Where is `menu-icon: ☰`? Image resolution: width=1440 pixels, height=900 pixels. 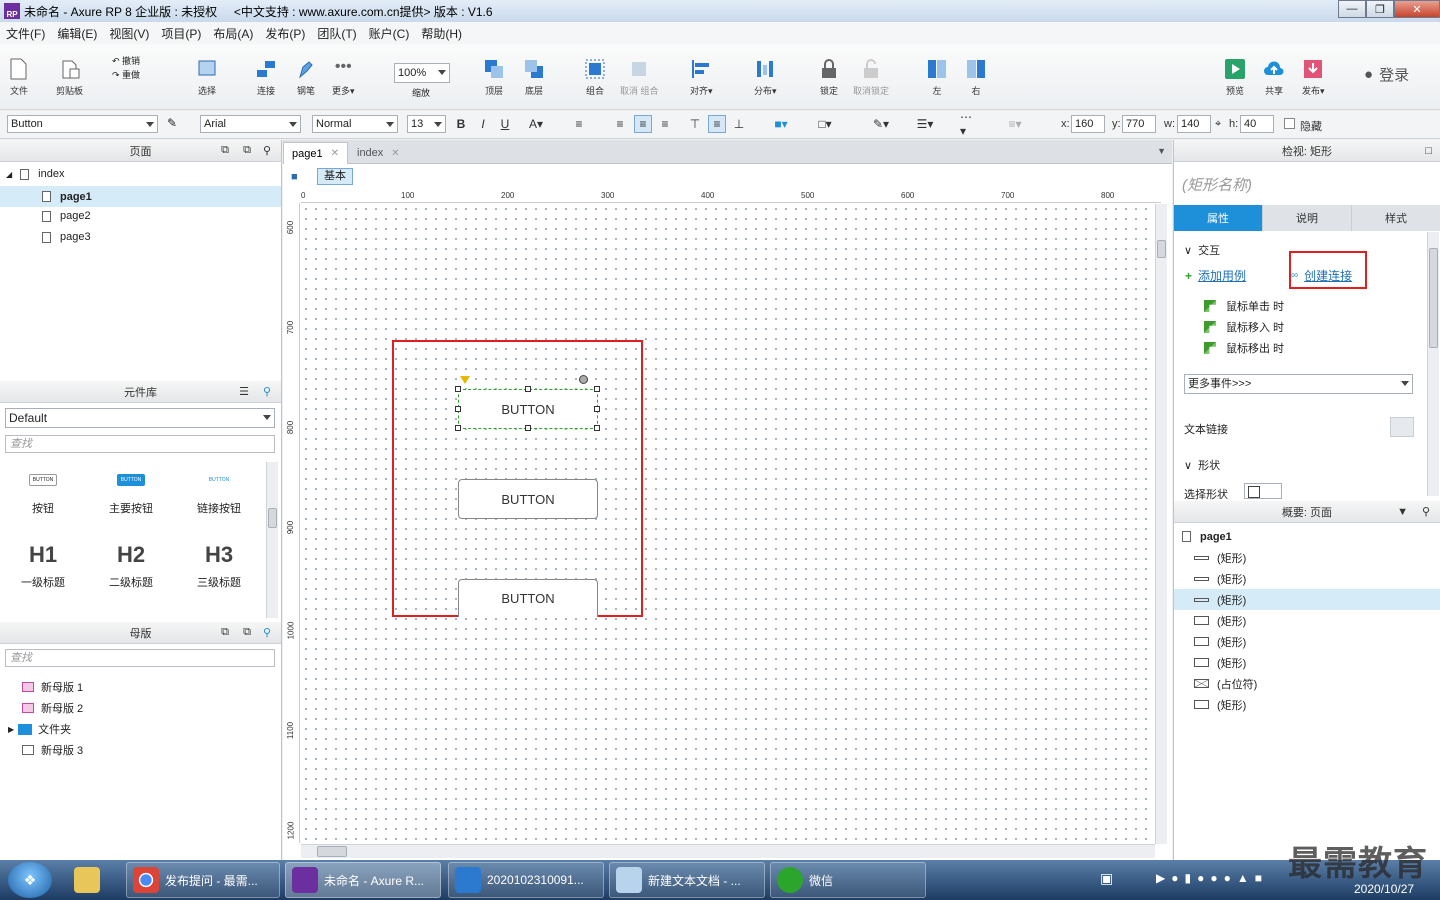
menu-icon: ☰ is located at coordinates (244, 391).